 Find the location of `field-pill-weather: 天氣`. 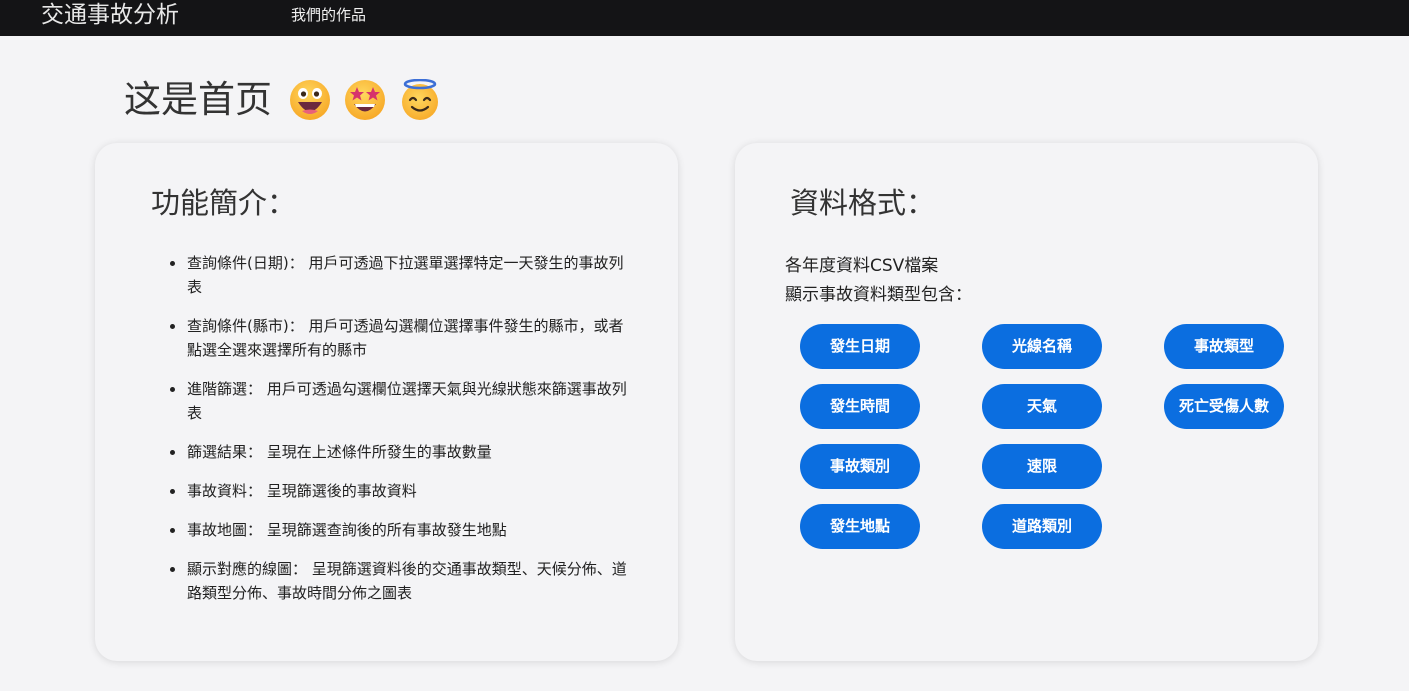

field-pill-weather: 天氣 is located at coordinates (1042, 406).